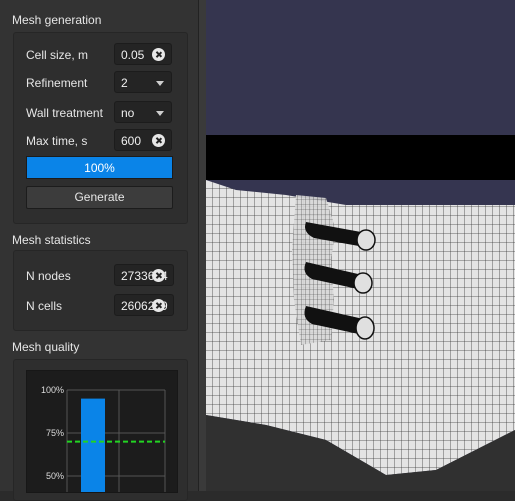 The height and width of the screenshot is (501, 515). Describe the element at coordinates (144, 305) in the screenshot. I see `n-cells-field: 2606259` at that location.